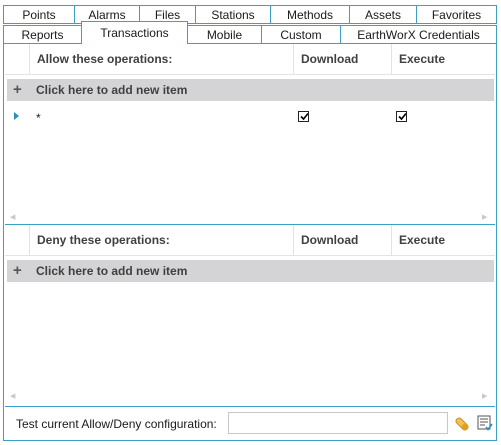 This screenshot has height=445, width=501. Describe the element at coordinates (250, 118) in the screenshot. I see `table-row: *` at that location.